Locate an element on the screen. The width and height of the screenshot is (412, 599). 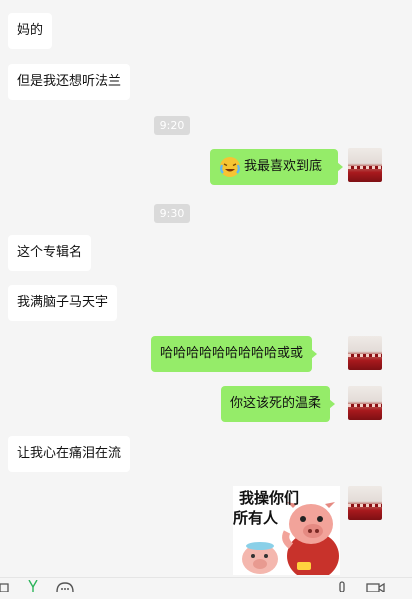
message-text: 我满脑子马天宇 is located at coordinates (63, 302).